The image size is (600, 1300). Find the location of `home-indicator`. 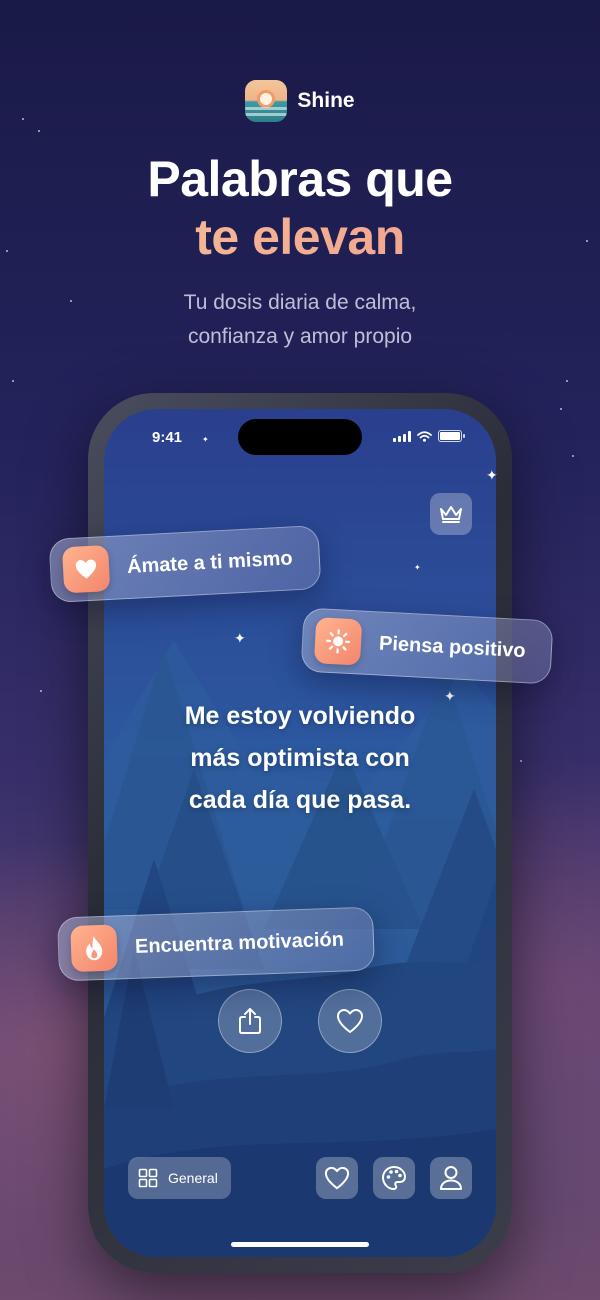

home-indicator is located at coordinates (300, 1244).